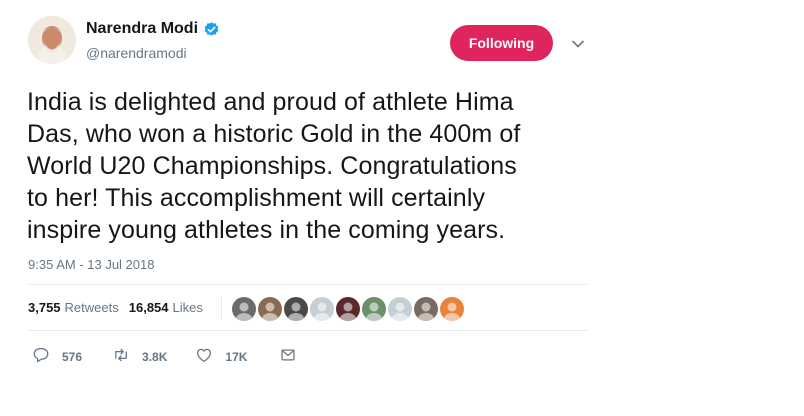  What do you see at coordinates (136, 53) in the screenshot?
I see `author-handle: @narendramodi` at bounding box center [136, 53].